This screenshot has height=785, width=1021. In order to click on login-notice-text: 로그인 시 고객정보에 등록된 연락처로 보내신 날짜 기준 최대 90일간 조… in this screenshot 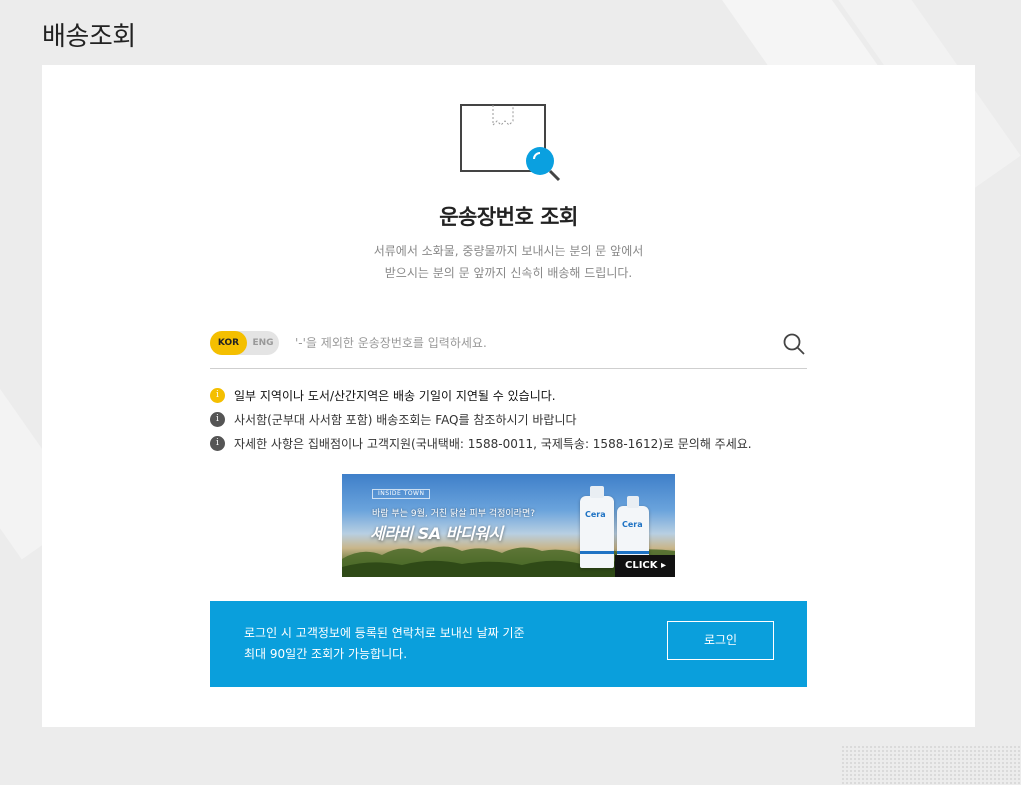, I will do `click(384, 644)`.